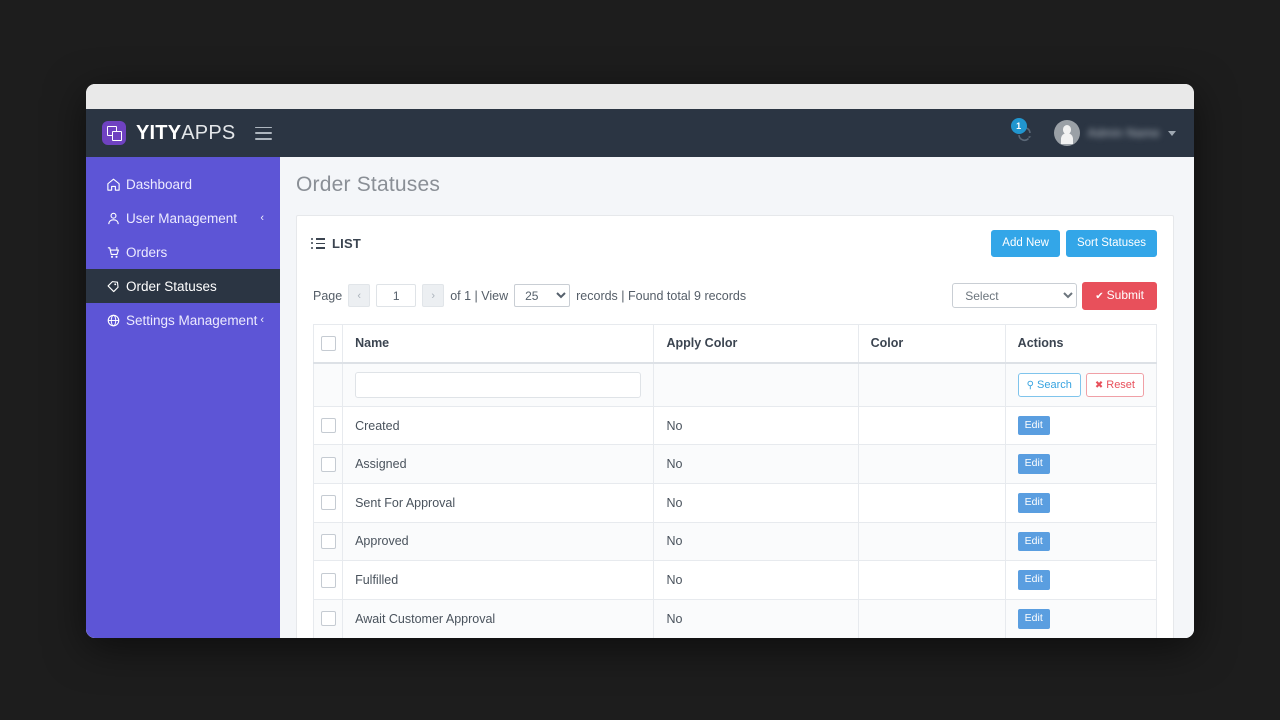 The height and width of the screenshot is (720, 1280). I want to click on check-icon: ✔, so click(1099, 296).